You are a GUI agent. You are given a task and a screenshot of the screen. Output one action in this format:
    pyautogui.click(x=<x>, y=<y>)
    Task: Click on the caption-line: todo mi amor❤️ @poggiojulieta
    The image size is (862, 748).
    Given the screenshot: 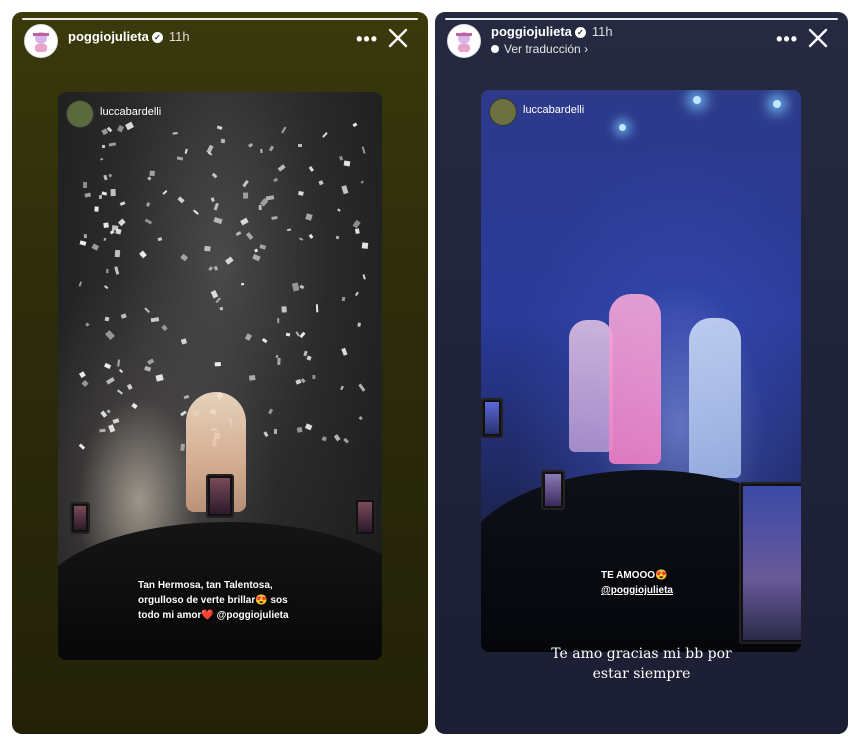 What is the action you would take?
    pyautogui.click(x=238, y=615)
    